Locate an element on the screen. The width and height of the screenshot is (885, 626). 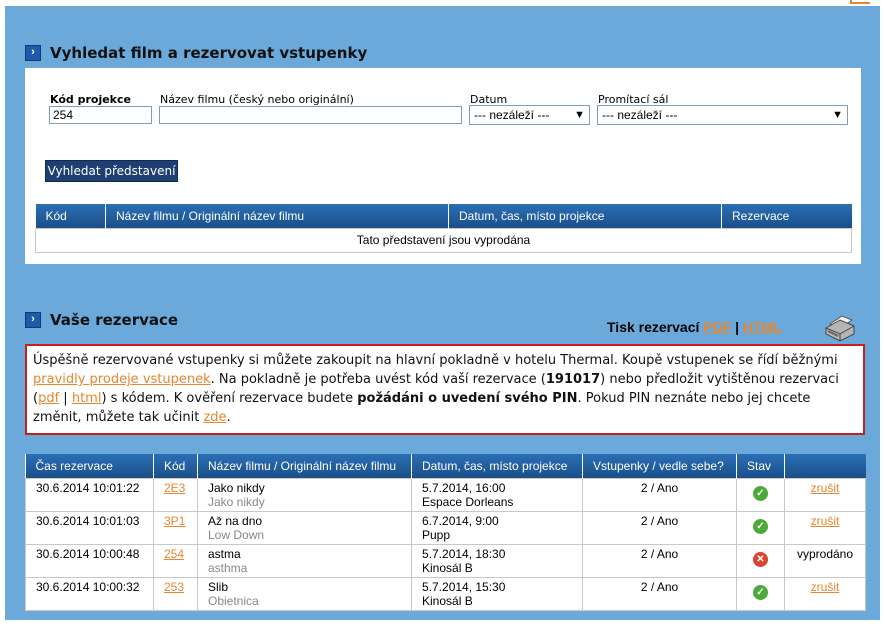
rules-link: pravidly prodeje vstupenek is located at coordinates (122, 379).